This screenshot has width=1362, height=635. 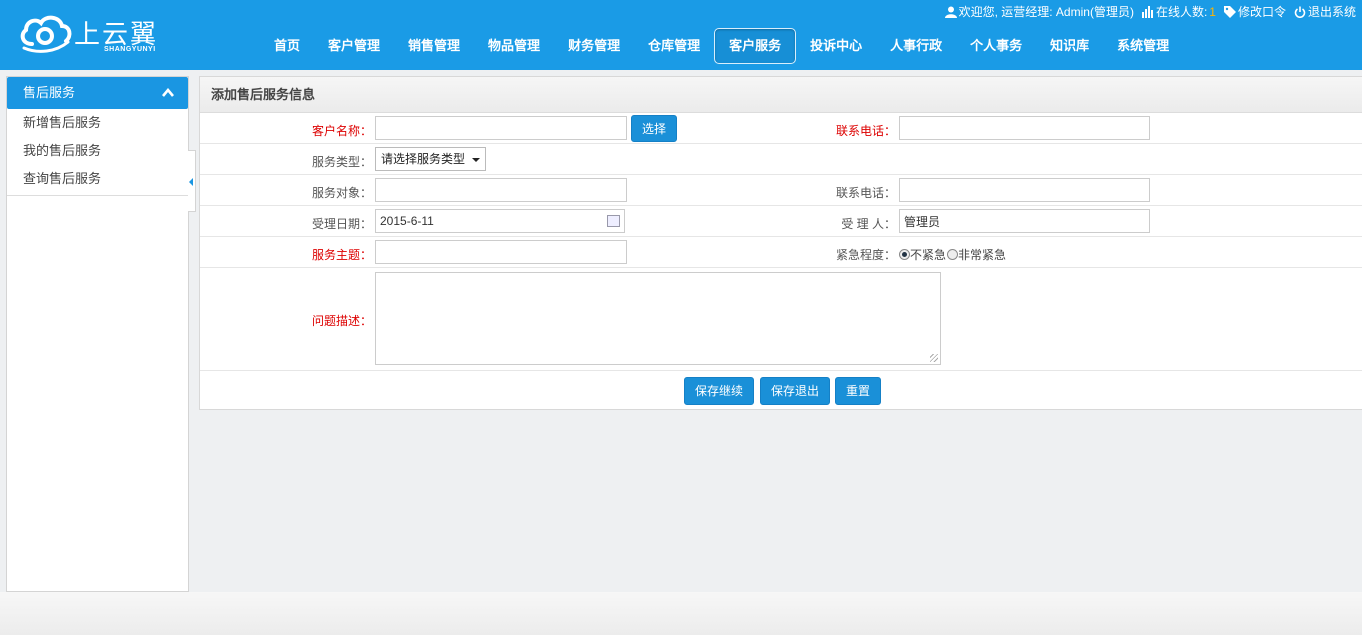 What do you see at coordinates (795, 391) in the screenshot?
I see `save-exit-button: 保存退出` at bounding box center [795, 391].